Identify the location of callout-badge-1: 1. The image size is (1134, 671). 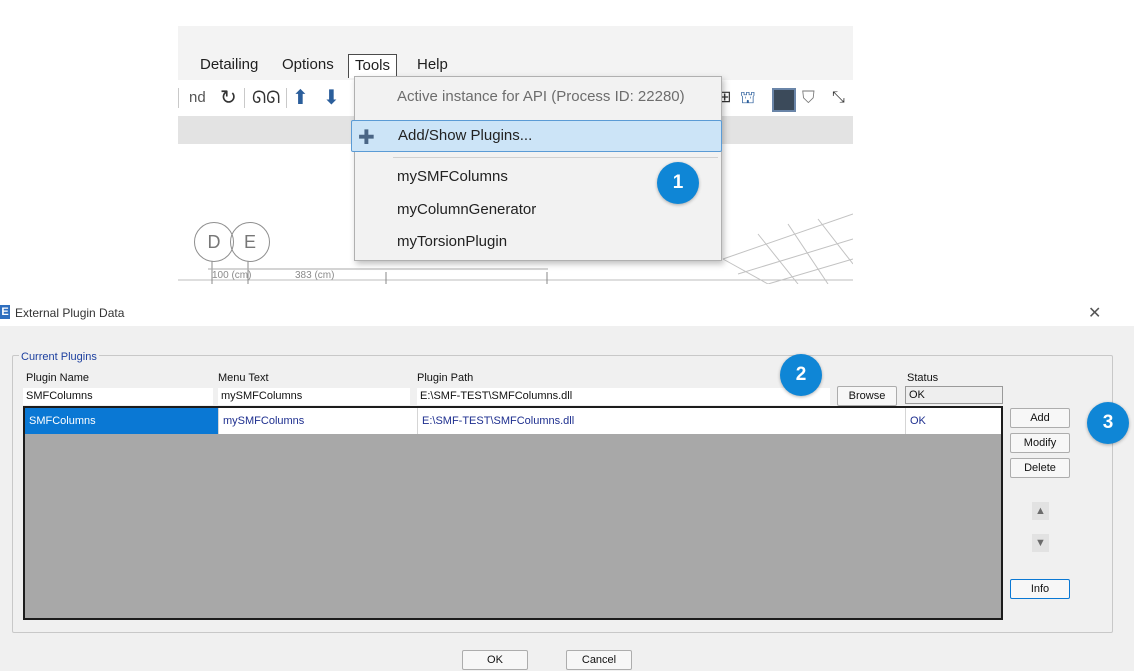
(678, 183).